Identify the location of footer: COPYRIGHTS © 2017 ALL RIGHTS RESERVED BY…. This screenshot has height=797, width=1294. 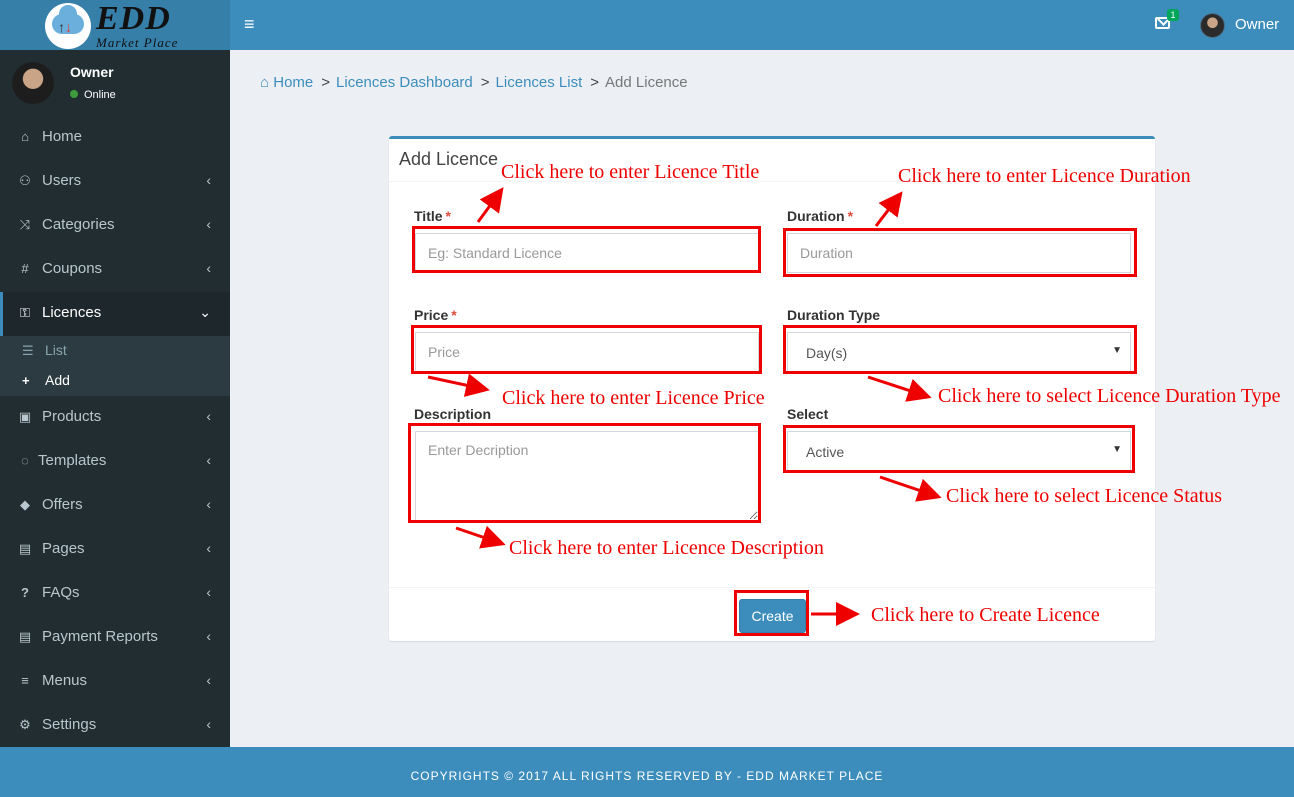
(647, 772).